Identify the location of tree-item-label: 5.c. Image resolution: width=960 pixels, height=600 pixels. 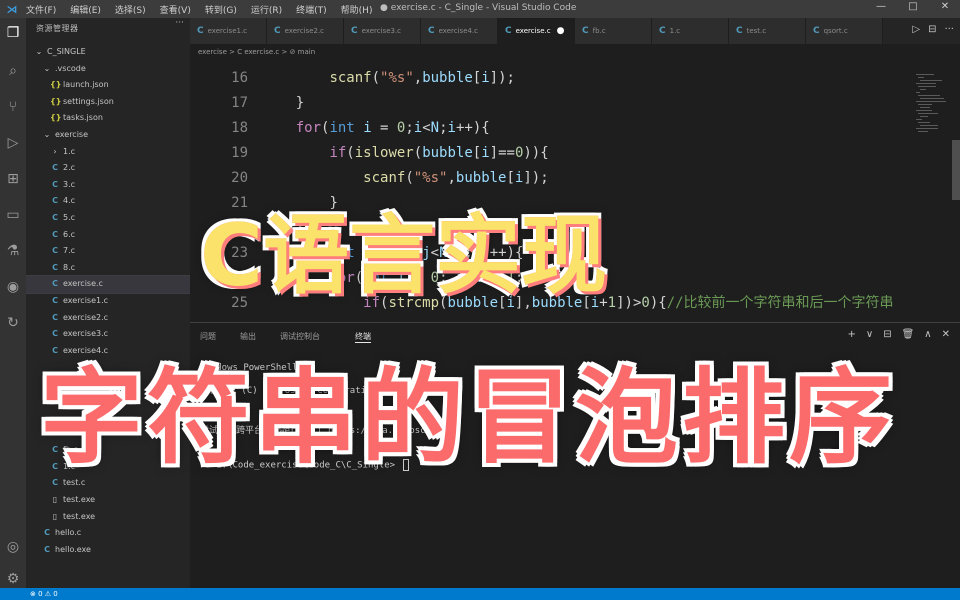
(69, 217).